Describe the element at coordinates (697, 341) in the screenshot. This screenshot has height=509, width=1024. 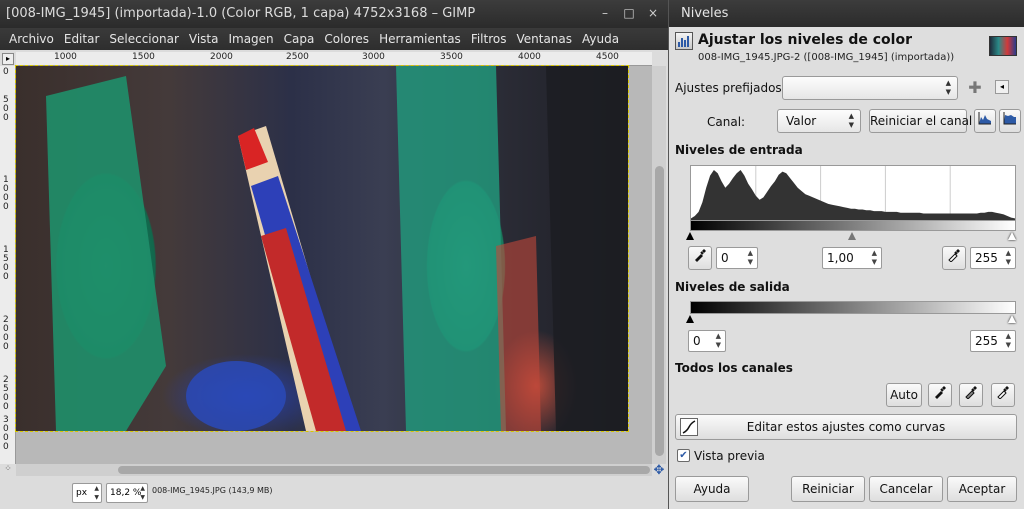
I see `output-low-value: 0` at that location.